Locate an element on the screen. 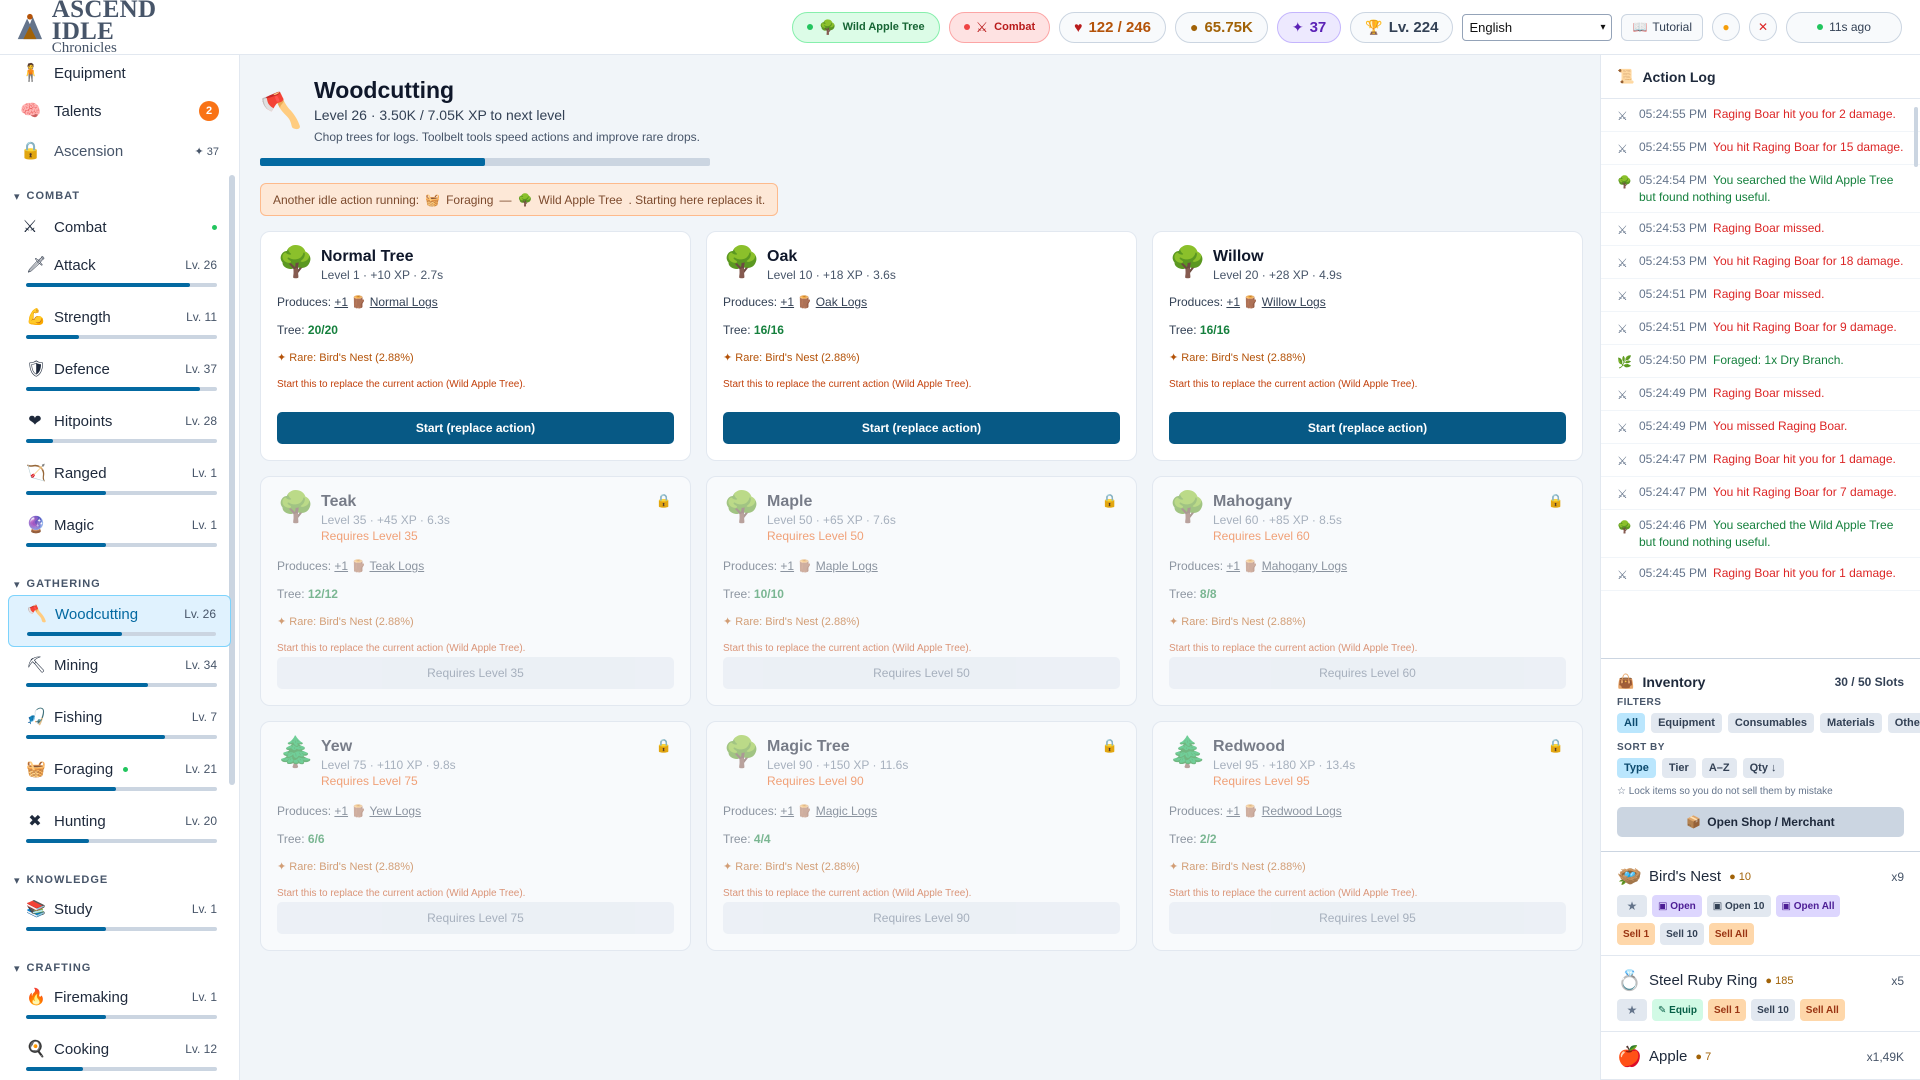  skill-name: Woodcutting is located at coordinates (97, 614).